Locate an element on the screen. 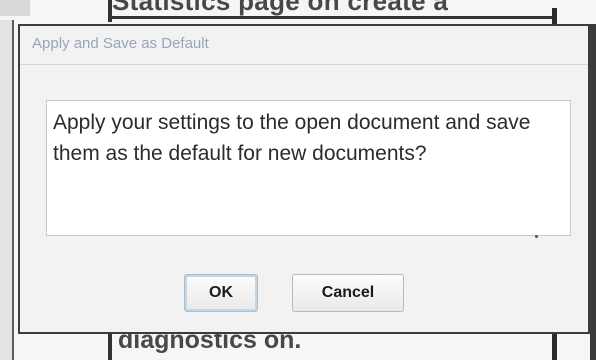 This screenshot has height=360, width=596. background-window-edge is located at coordinates (593, 192).